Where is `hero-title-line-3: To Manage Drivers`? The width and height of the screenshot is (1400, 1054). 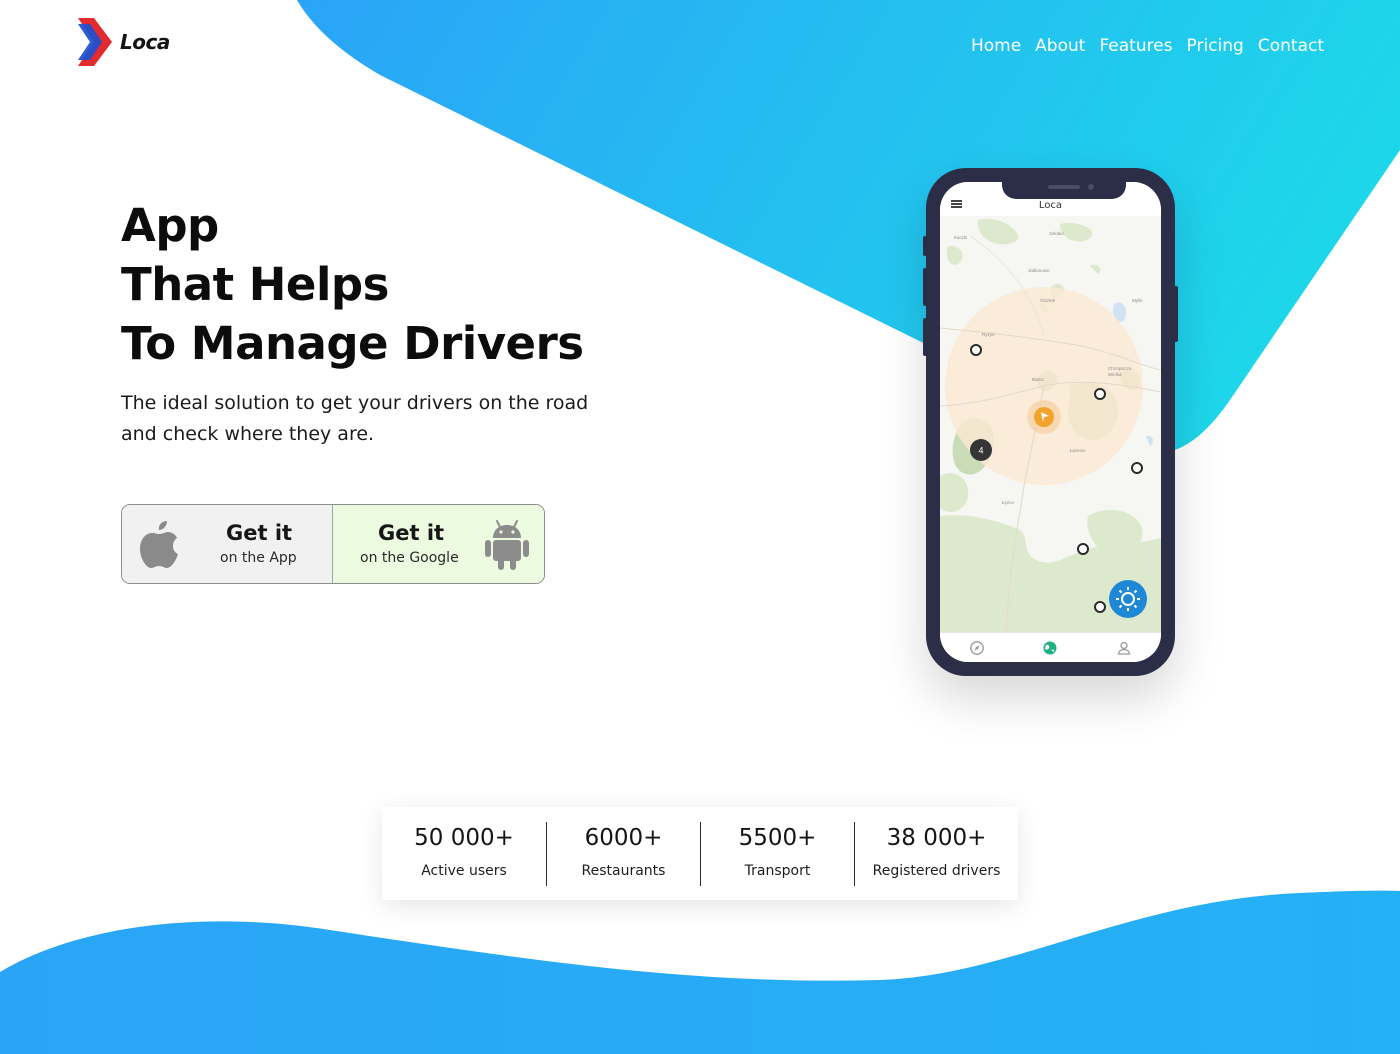
hero-title-line-3: To Manage Drivers is located at coordinates (352, 343).